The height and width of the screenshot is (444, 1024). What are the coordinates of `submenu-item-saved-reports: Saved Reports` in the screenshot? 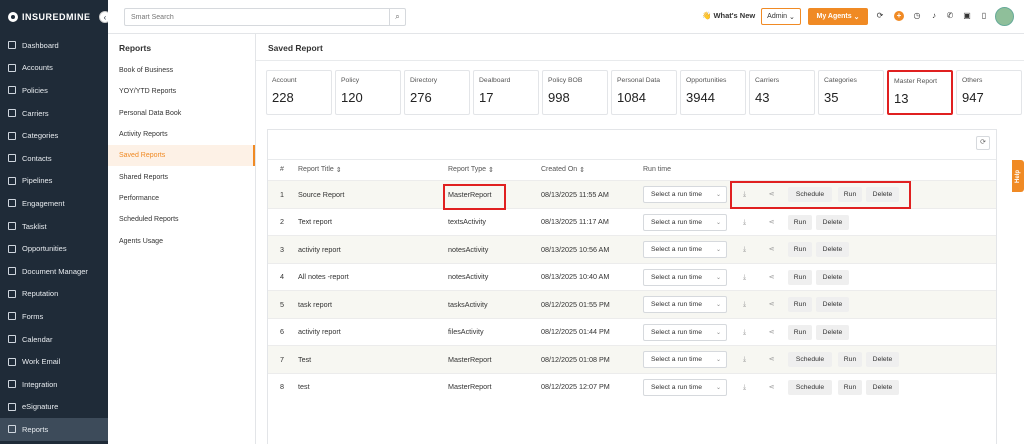 It's located at (181, 156).